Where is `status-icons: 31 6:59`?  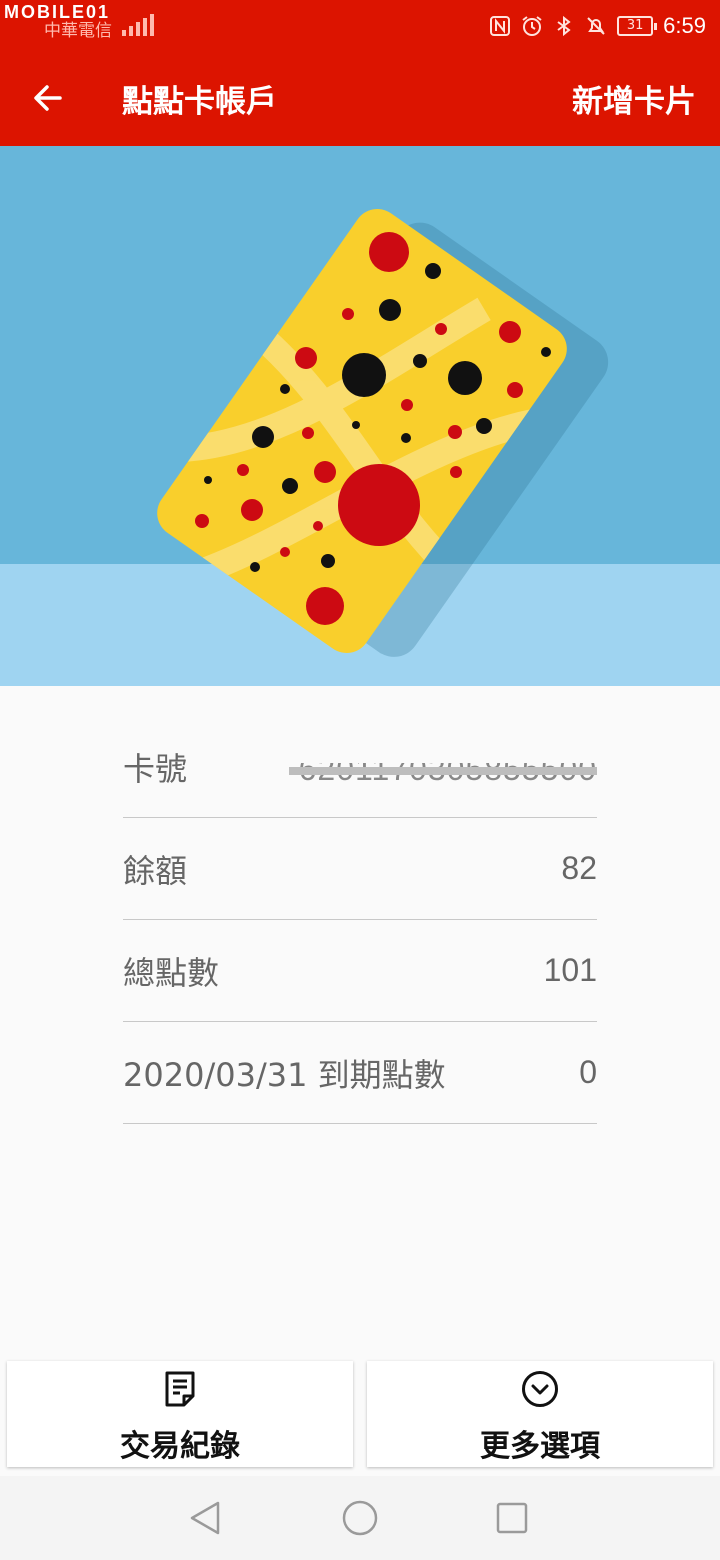 status-icons: 31 6:59 is located at coordinates (597, 26).